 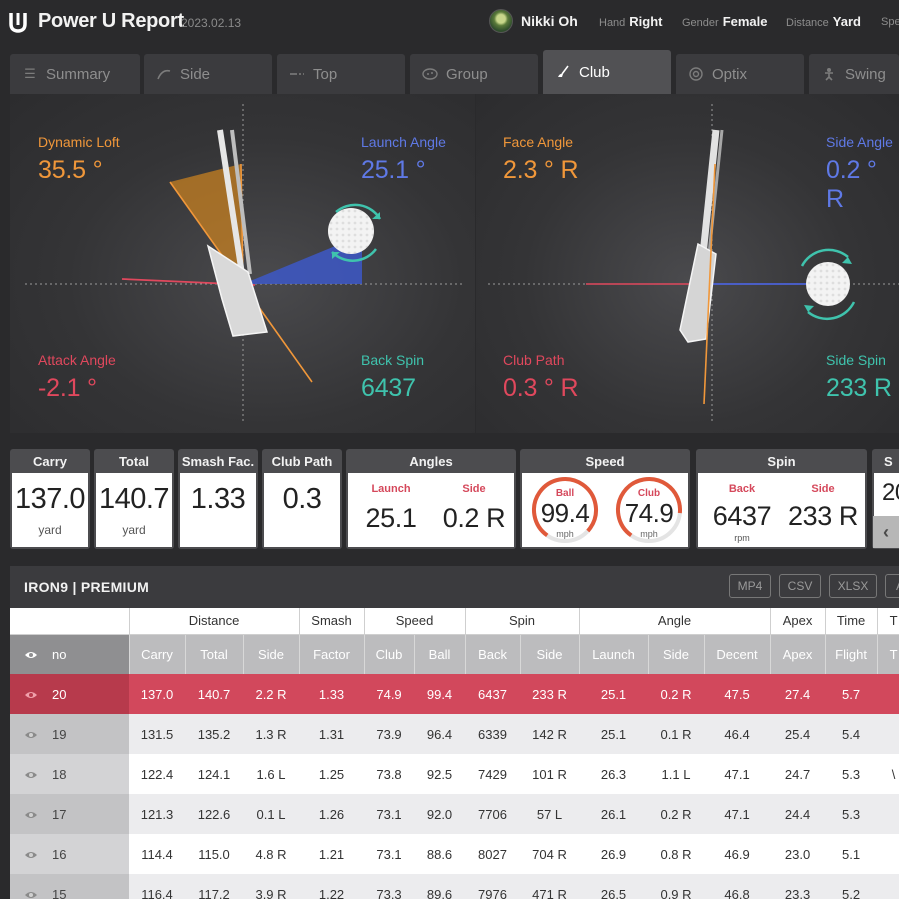 I want to click on column-header: Flight, so click(x=851, y=654).